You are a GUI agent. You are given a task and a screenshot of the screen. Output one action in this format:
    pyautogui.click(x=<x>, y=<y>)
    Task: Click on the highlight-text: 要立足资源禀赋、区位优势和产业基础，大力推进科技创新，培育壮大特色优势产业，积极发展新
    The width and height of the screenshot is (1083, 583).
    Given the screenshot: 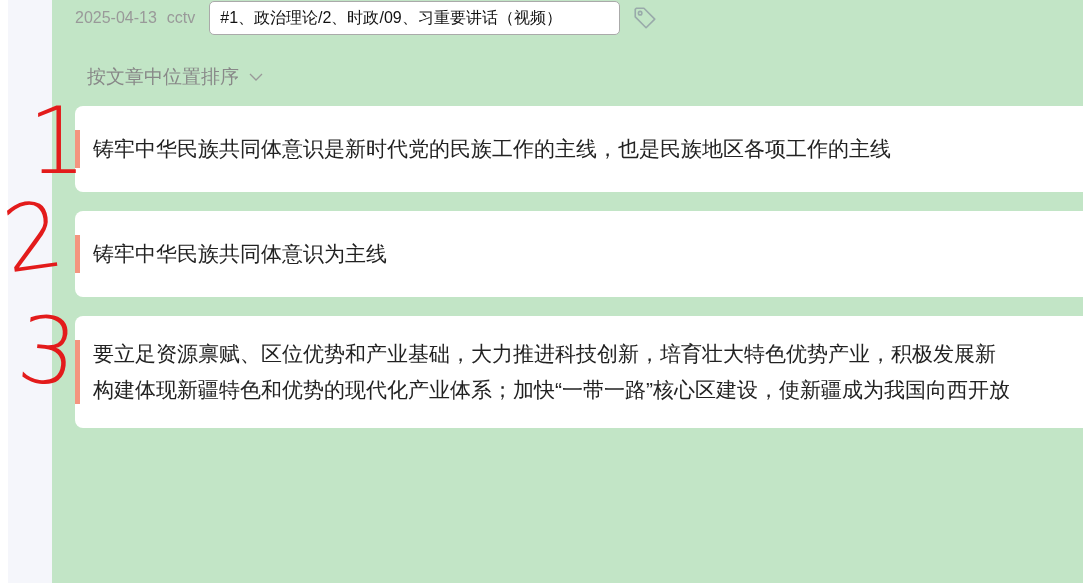 What is the action you would take?
    pyautogui.click(x=545, y=354)
    